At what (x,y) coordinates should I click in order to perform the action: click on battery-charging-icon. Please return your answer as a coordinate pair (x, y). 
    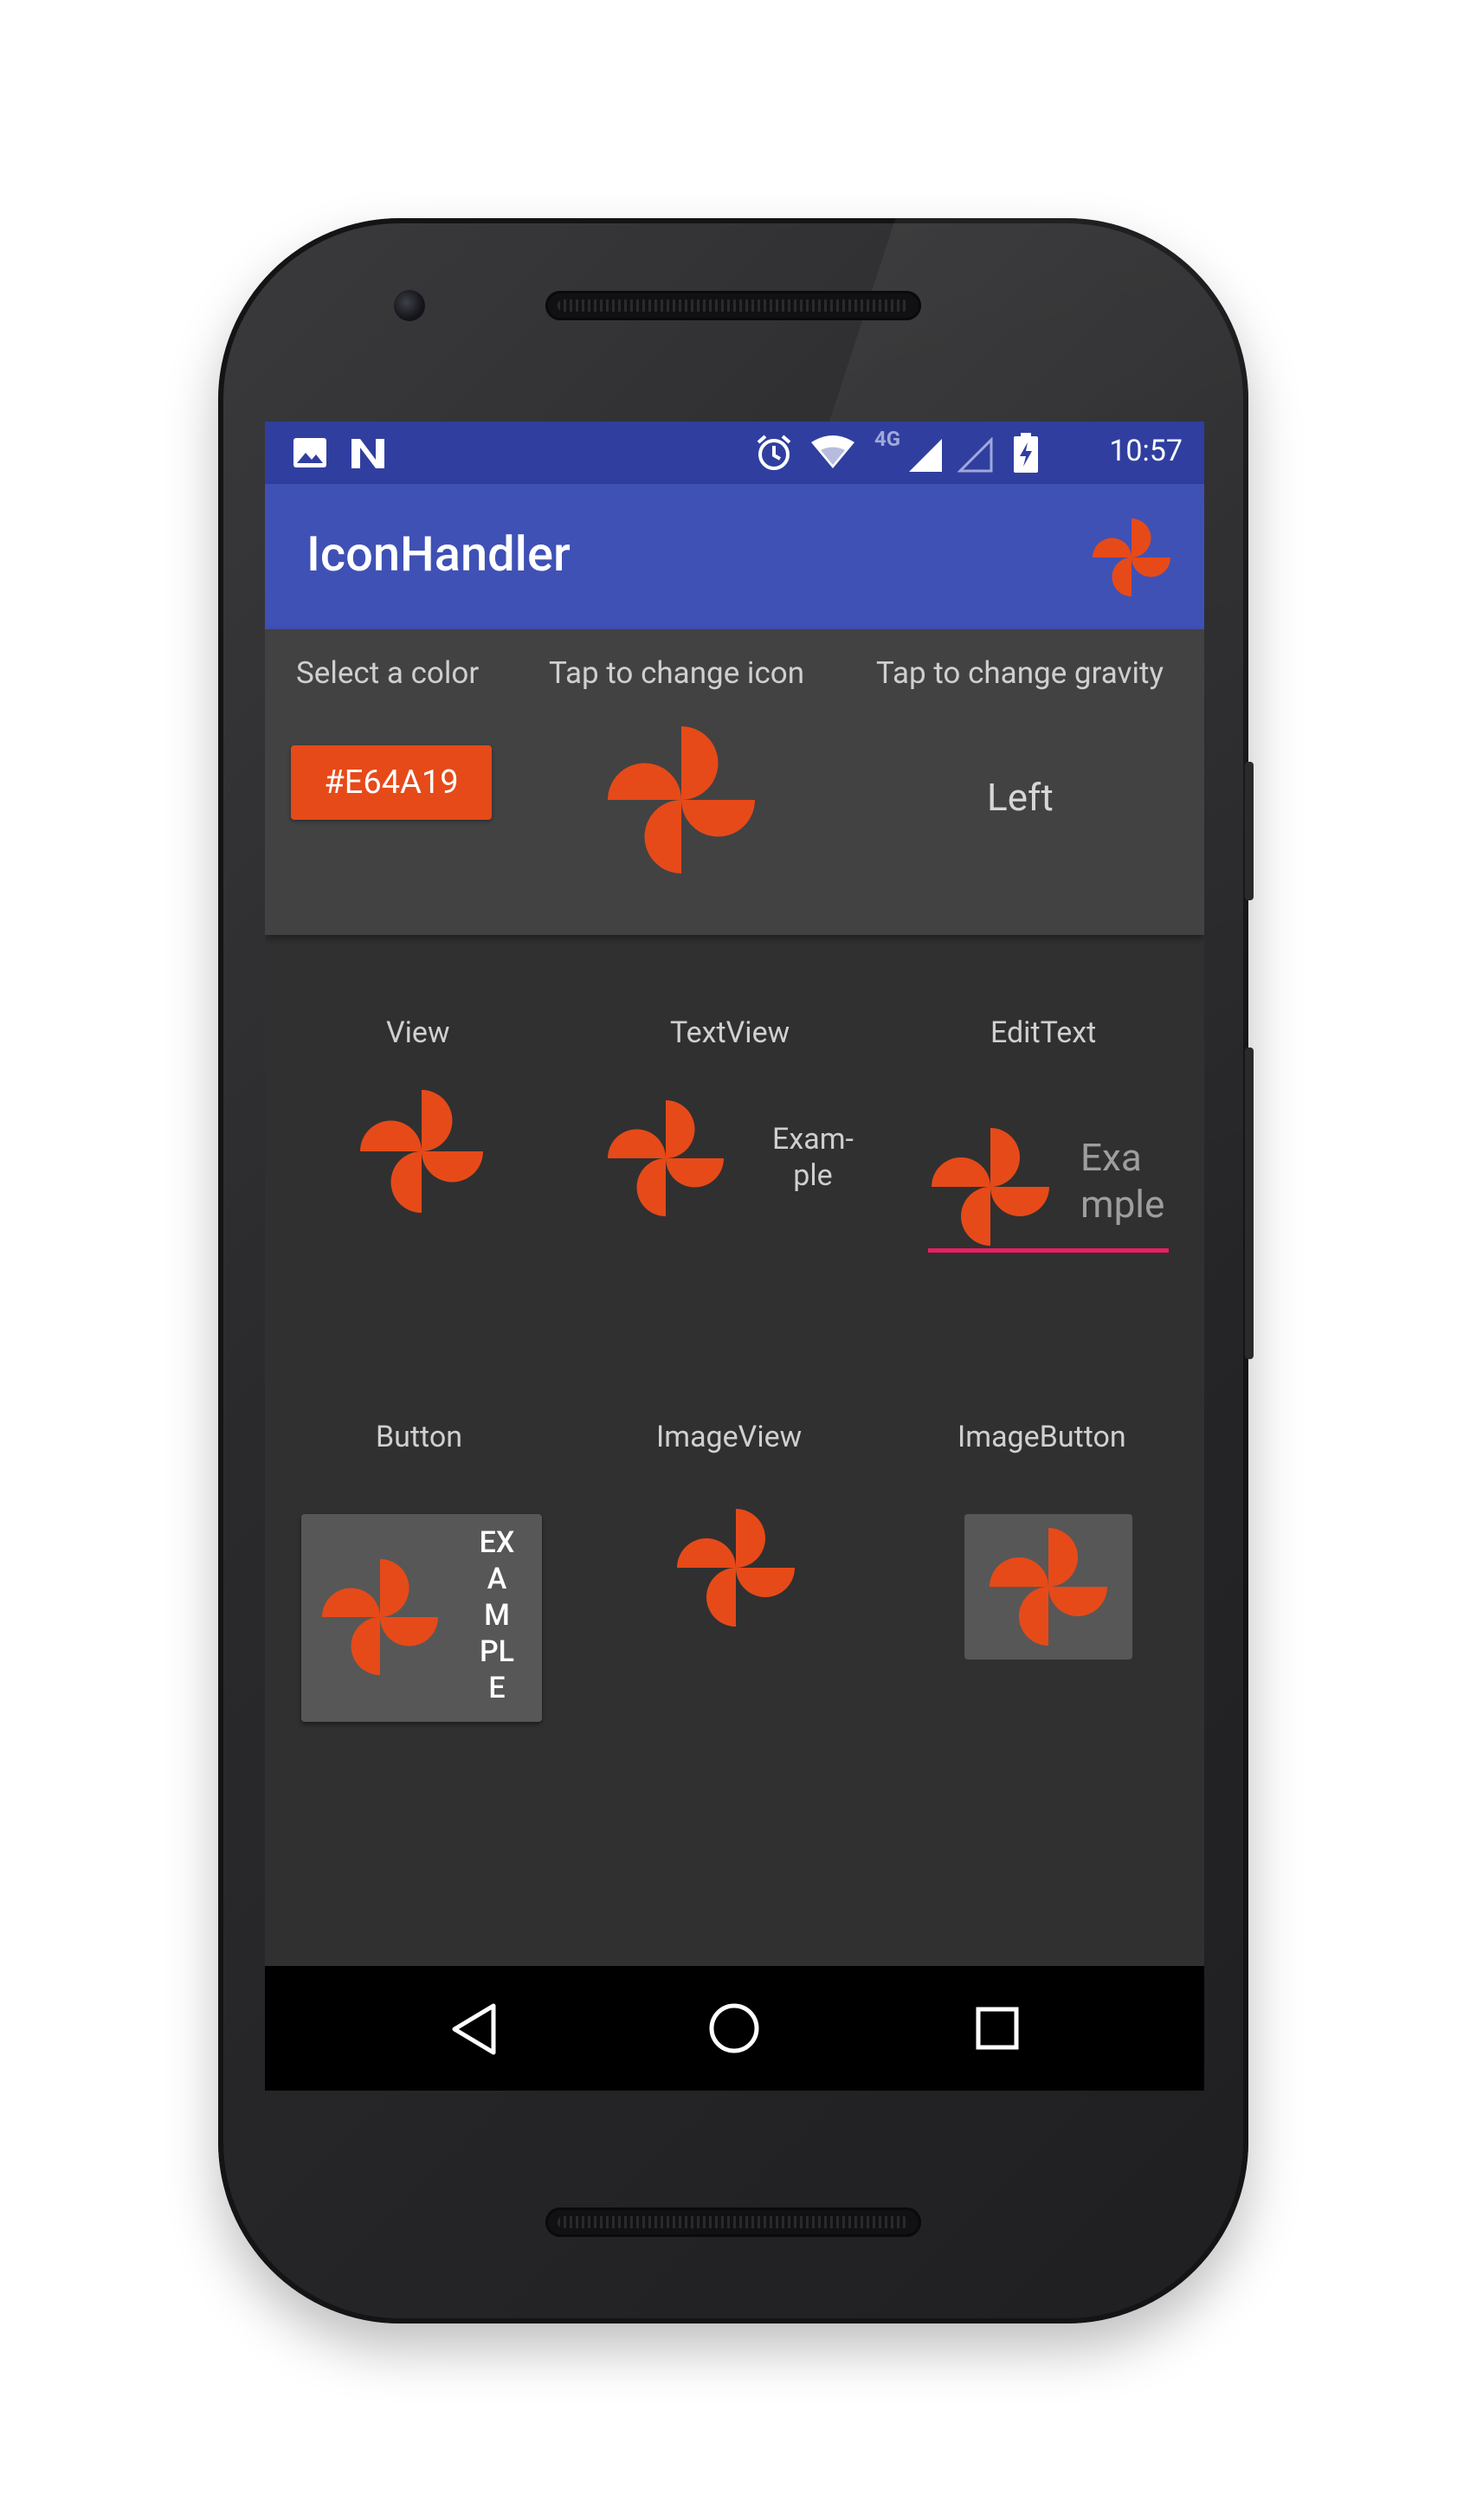
    Looking at the image, I should click on (1026, 453).